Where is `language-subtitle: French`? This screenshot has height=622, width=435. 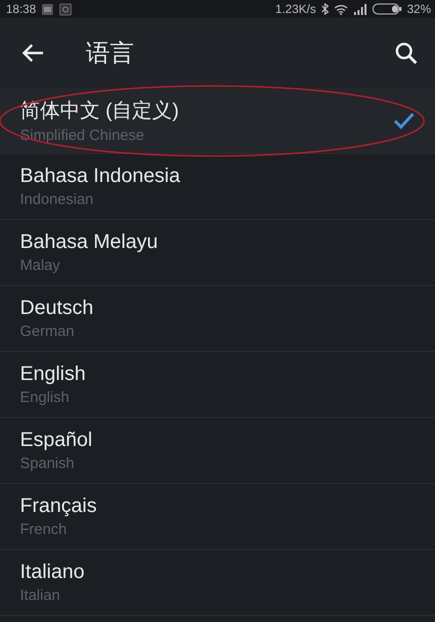
language-subtitle: French is located at coordinates (43, 529).